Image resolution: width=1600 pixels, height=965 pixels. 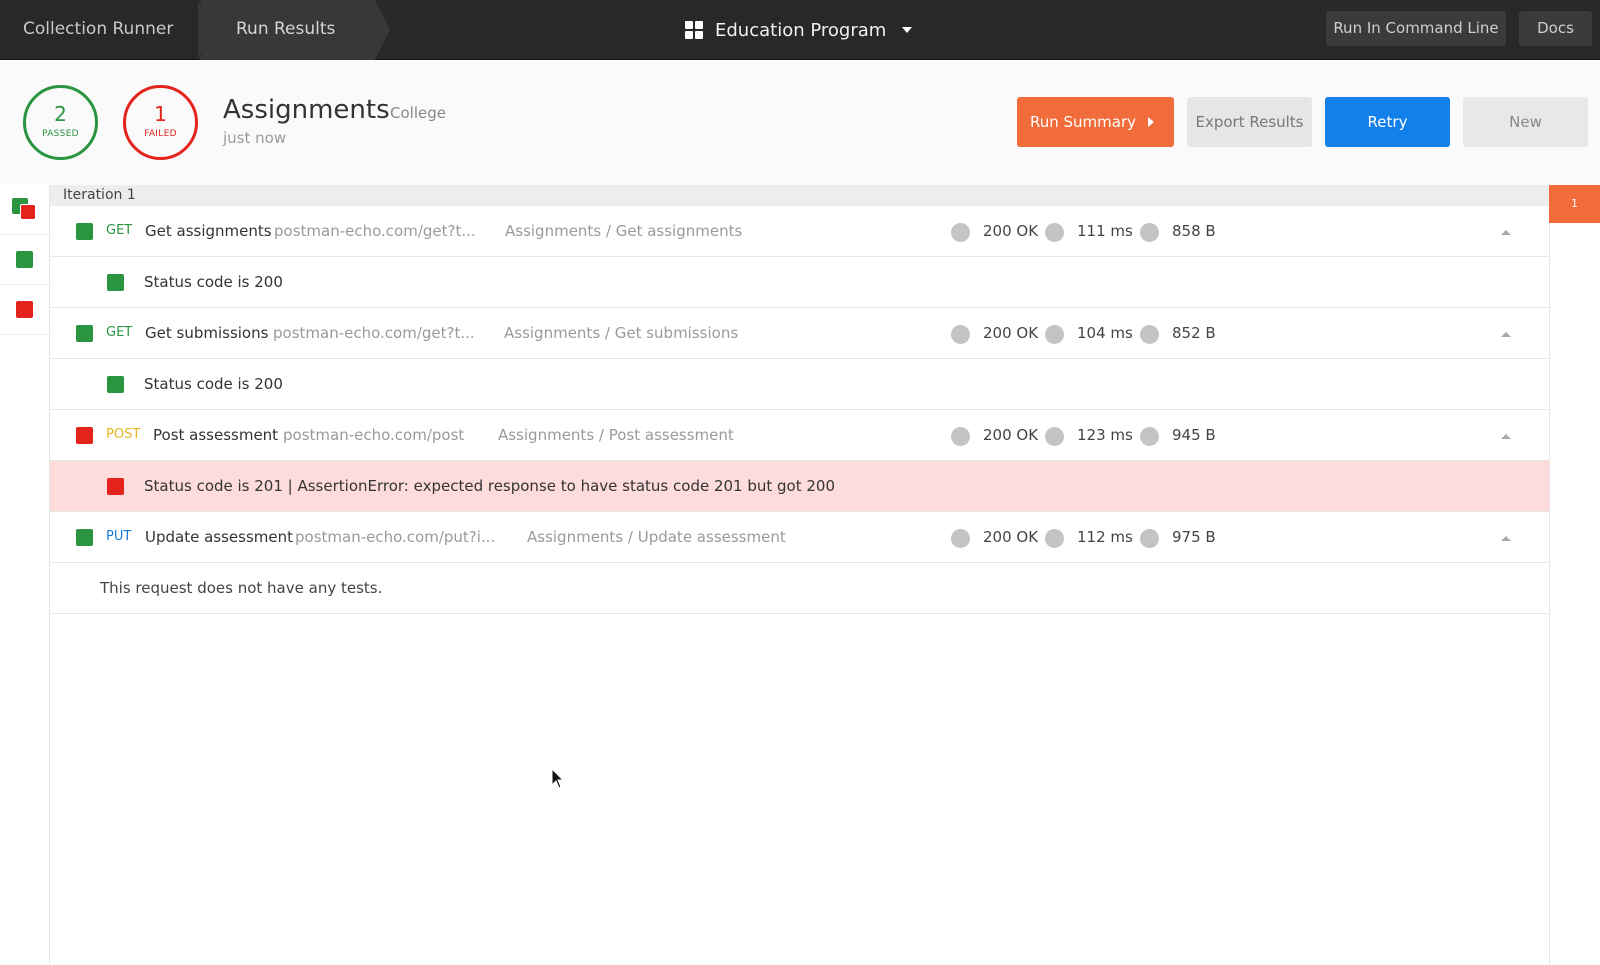 What do you see at coordinates (123, 434) in the screenshot?
I see `request-method: POST` at bounding box center [123, 434].